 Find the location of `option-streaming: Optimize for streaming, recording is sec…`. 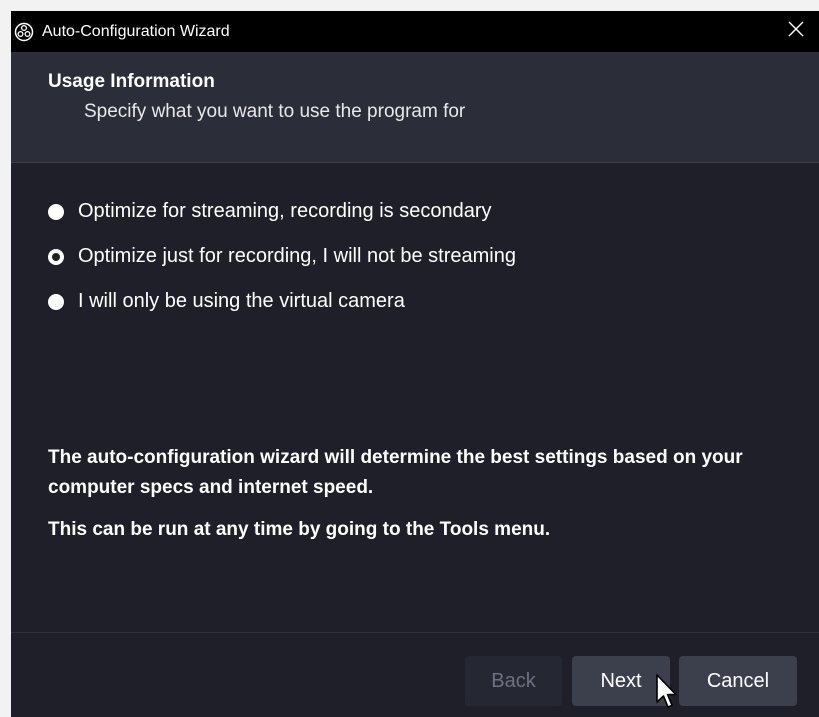

option-streaming: Optimize for streaming, recording is sec… is located at coordinates (282, 211).